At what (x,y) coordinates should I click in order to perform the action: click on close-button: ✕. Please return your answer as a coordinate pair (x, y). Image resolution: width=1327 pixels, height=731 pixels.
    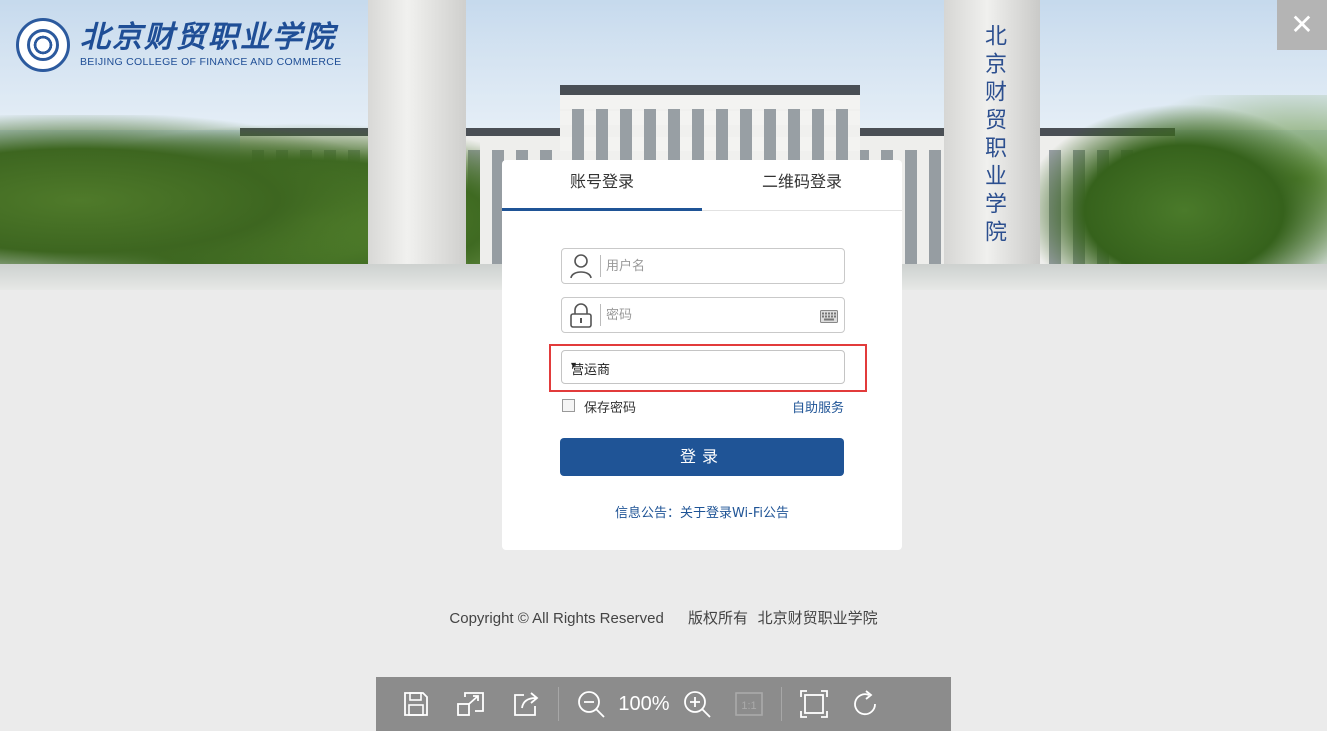
    Looking at the image, I should click on (1302, 25).